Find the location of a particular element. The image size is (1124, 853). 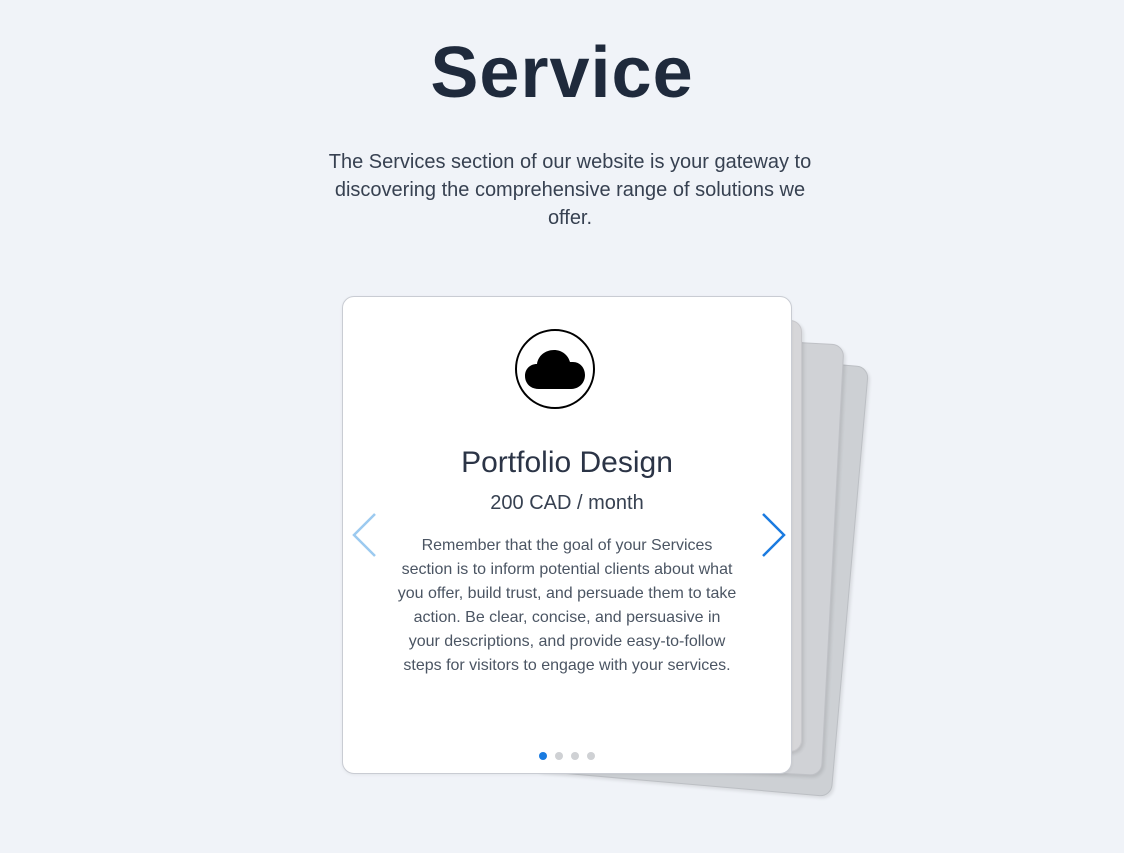

previous-slide-button is located at coordinates (366, 535).